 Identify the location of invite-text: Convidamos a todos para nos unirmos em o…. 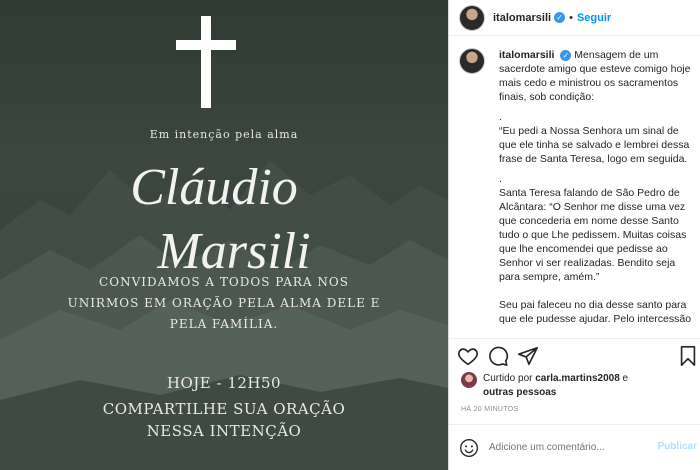
(224, 303).